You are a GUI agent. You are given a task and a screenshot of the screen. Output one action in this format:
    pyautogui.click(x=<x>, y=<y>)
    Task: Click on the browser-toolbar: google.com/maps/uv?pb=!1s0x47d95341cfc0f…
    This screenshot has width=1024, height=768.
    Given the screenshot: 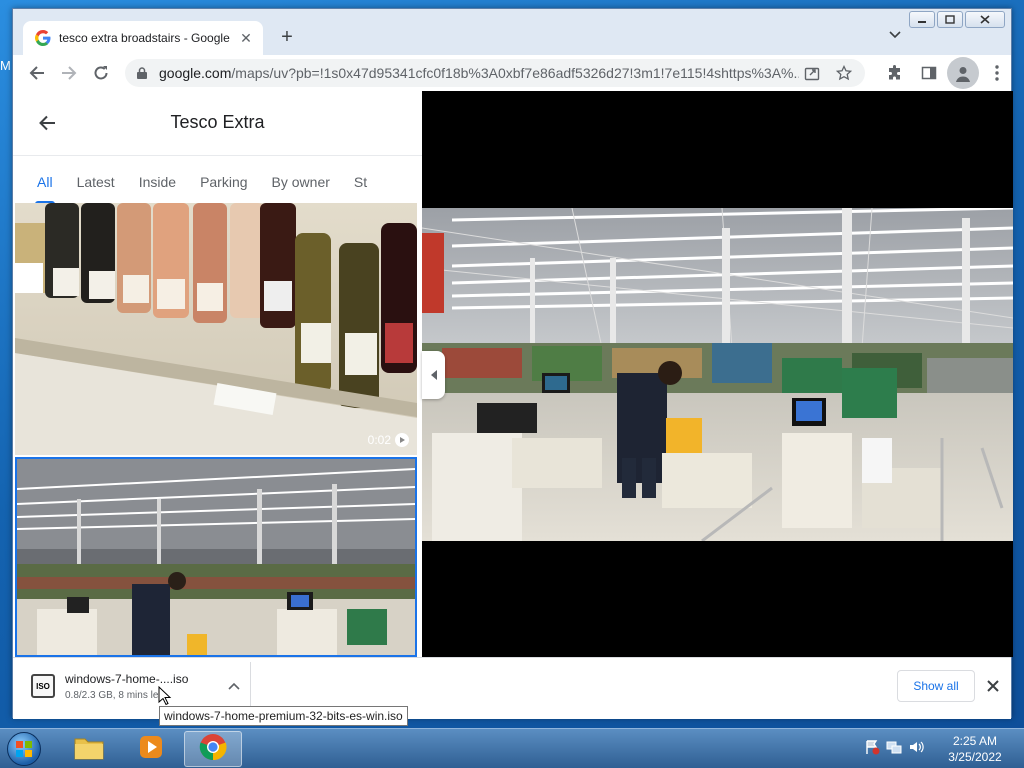 What is the action you would take?
    pyautogui.click(x=512, y=73)
    